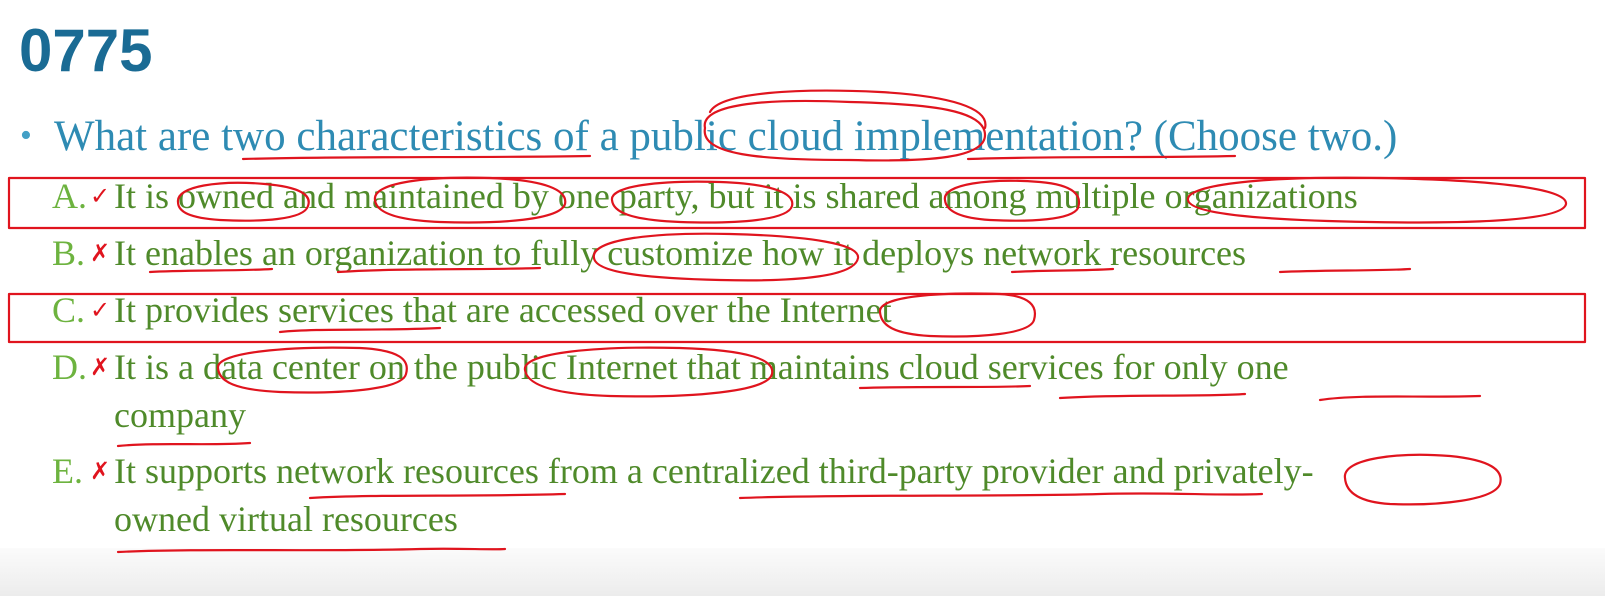  I want to click on circle-privately, so click(1422, 479).